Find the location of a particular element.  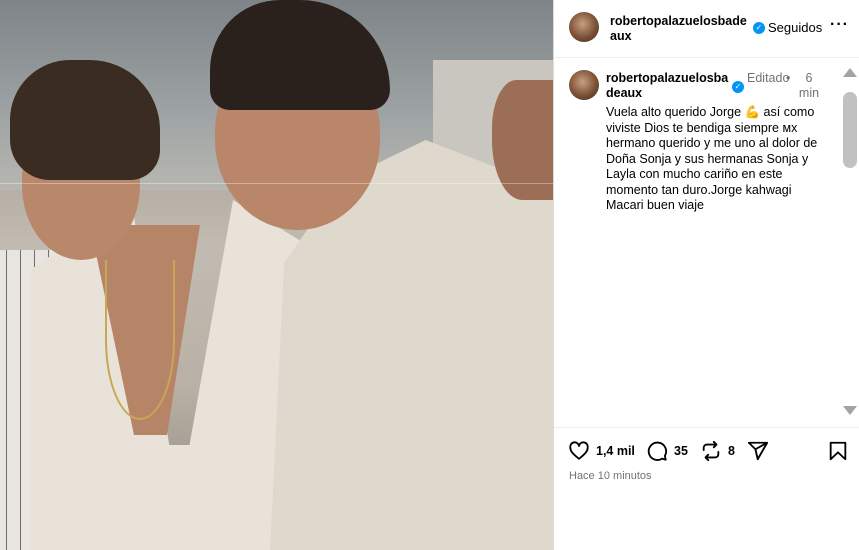

photo-man-left-hair is located at coordinates (85, 120).